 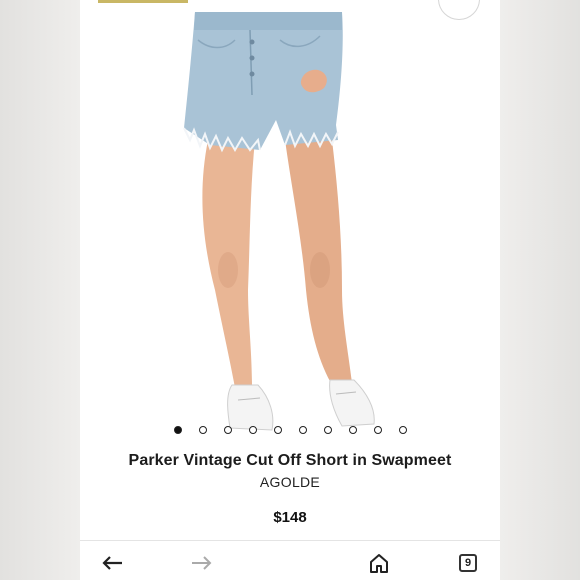 I want to click on home-icon, so click(x=379, y=563).